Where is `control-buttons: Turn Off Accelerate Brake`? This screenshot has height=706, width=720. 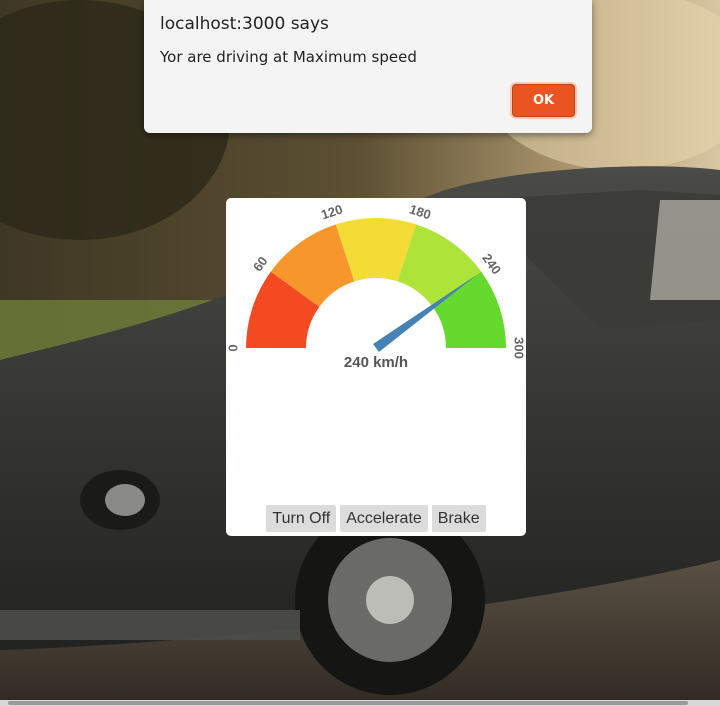
control-buttons: Turn Off Accelerate Brake is located at coordinates (376, 518).